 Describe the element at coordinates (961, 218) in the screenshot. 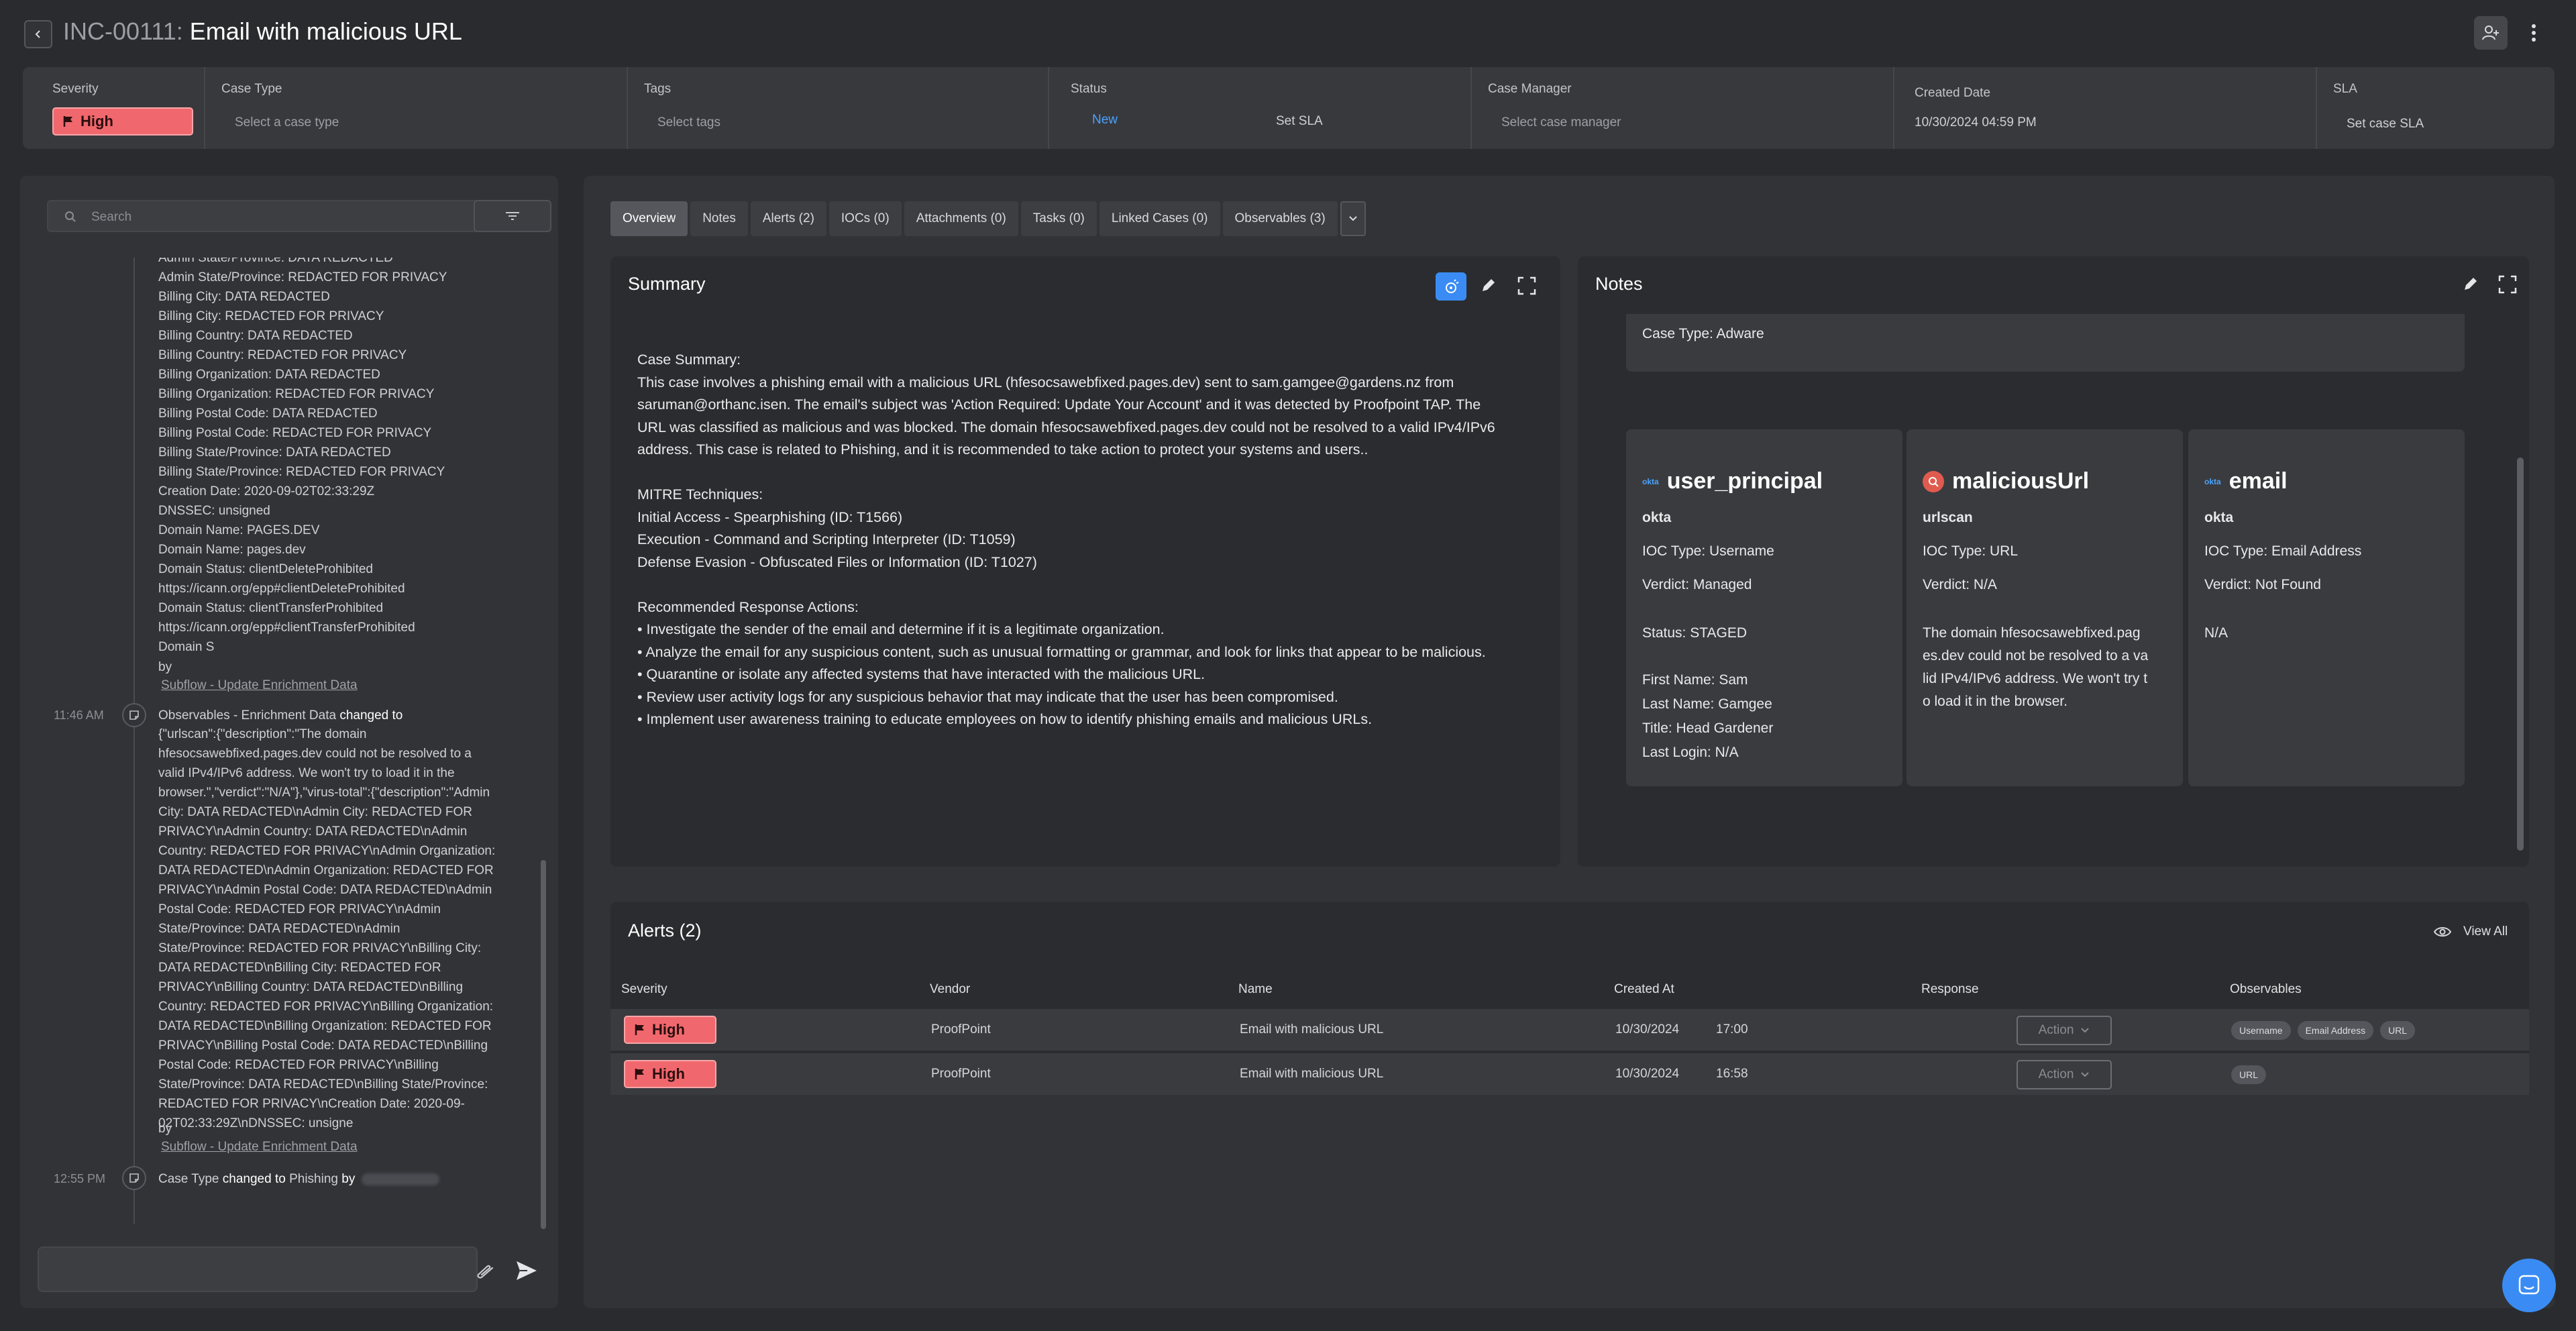

I see `tab-attachments: Attachments (0)` at that location.